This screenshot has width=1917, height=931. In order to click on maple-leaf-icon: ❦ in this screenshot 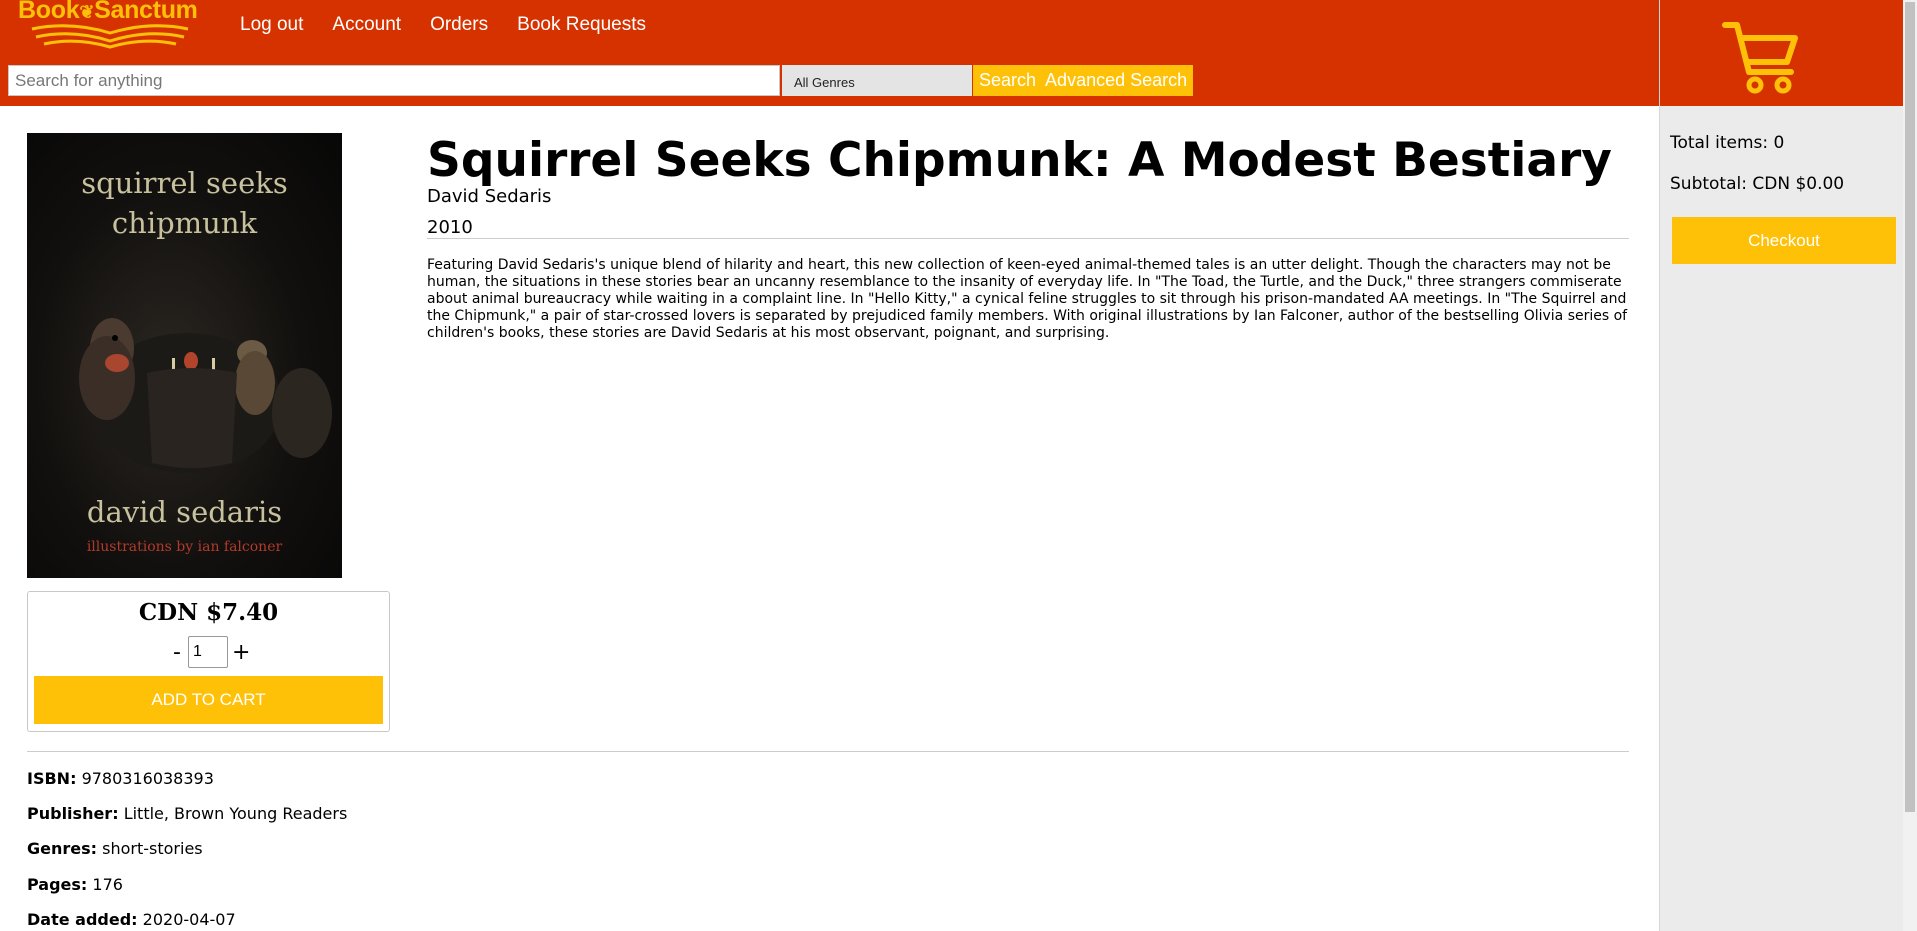, I will do `click(87, 12)`.